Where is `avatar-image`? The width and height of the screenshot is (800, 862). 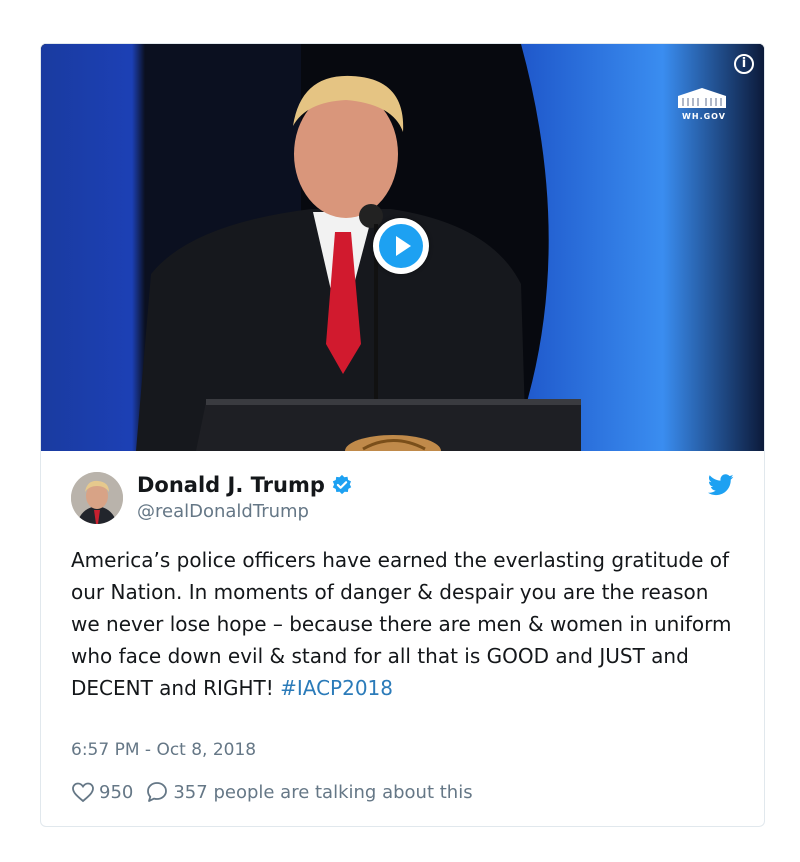
avatar-image is located at coordinates (97, 498).